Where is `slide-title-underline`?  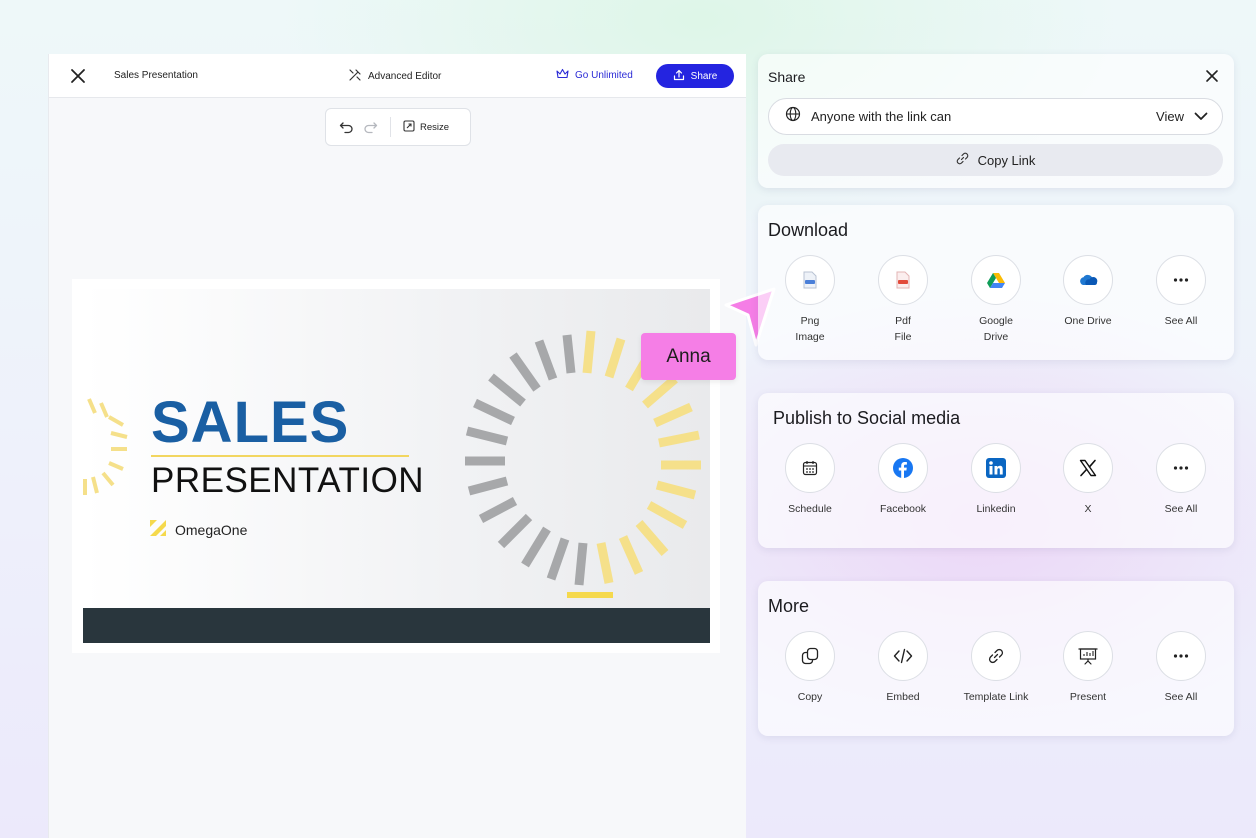
slide-title-underline is located at coordinates (280, 456).